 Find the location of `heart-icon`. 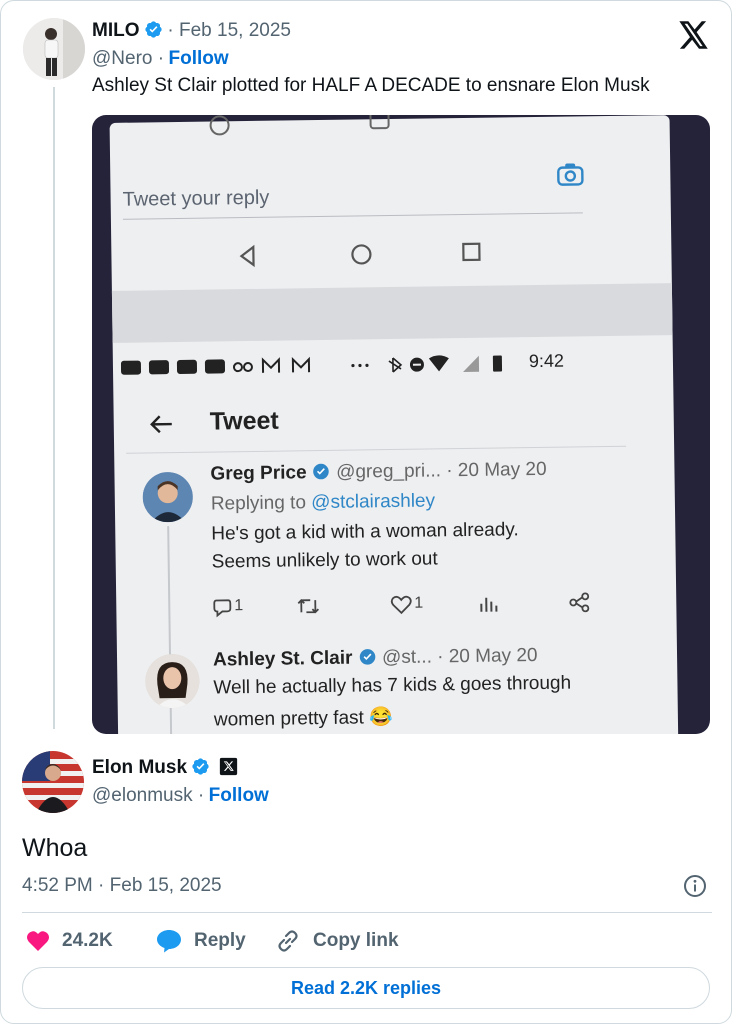

heart-icon is located at coordinates (38, 941).